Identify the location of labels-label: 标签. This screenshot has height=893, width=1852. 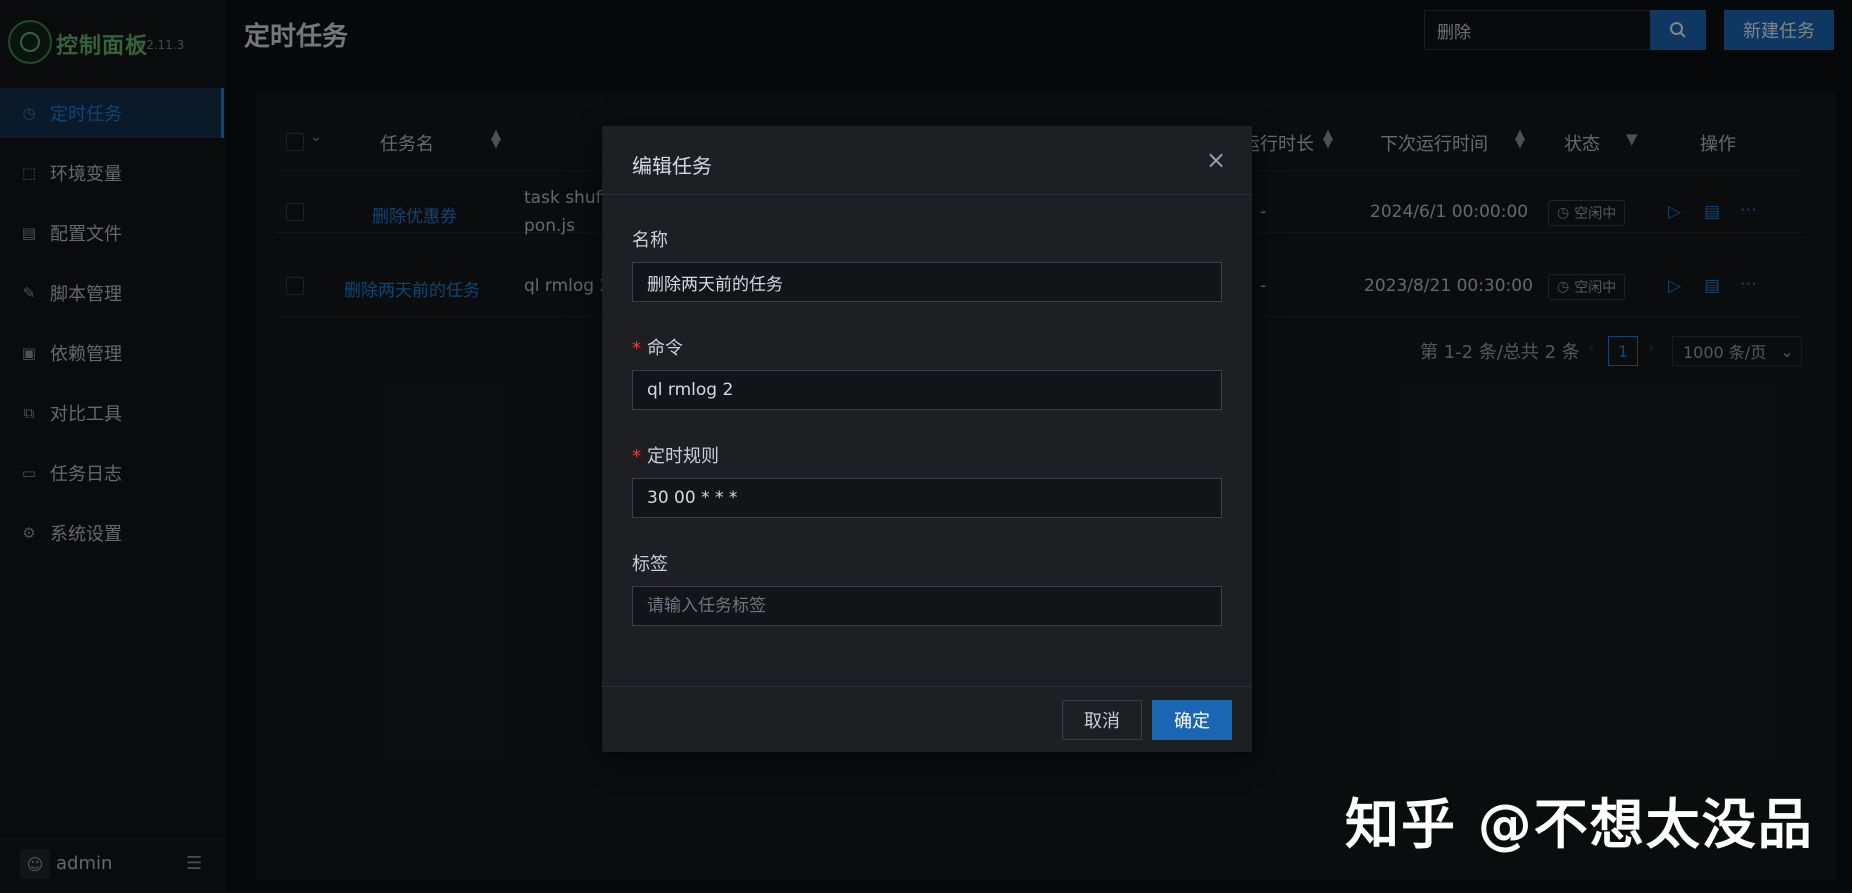
(650, 564).